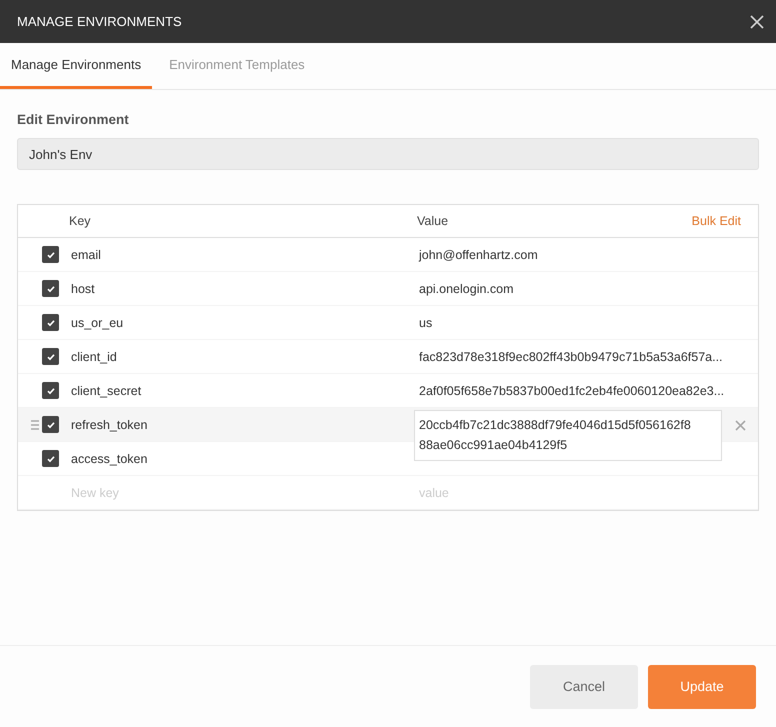 The image size is (776, 727). Describe the element at coordinates (388, 154) in the screenshot. I see `environment-name-field: John's Env` at that location.